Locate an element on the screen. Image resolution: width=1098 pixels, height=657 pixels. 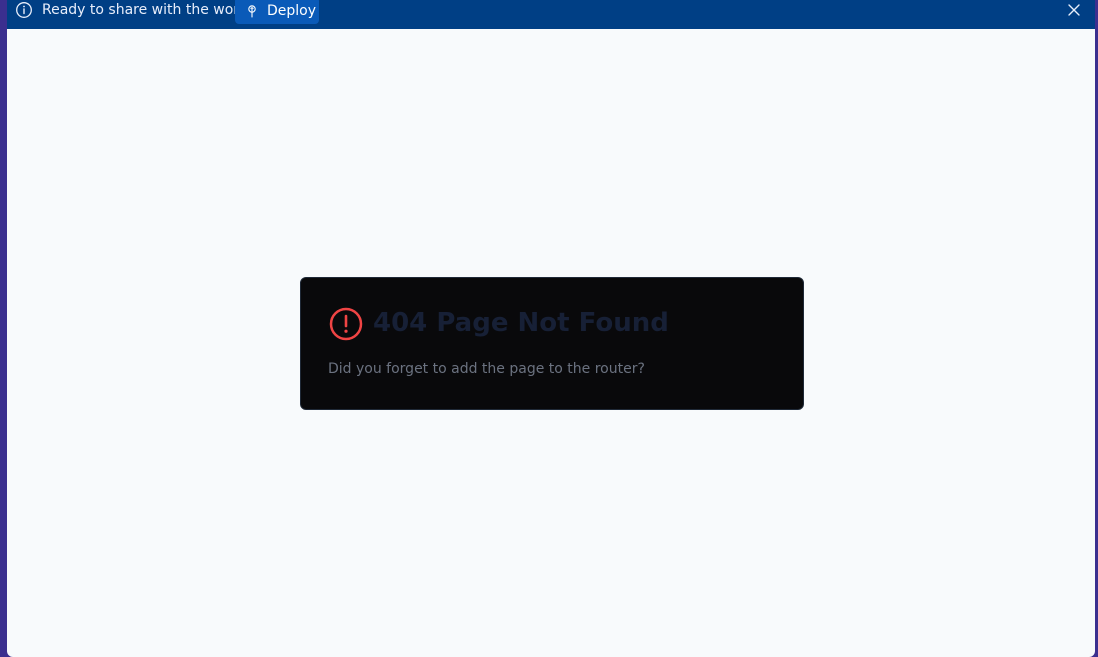
deploy-banner: Ready to share with the world? Deploy is located at coordinates (551, 14).